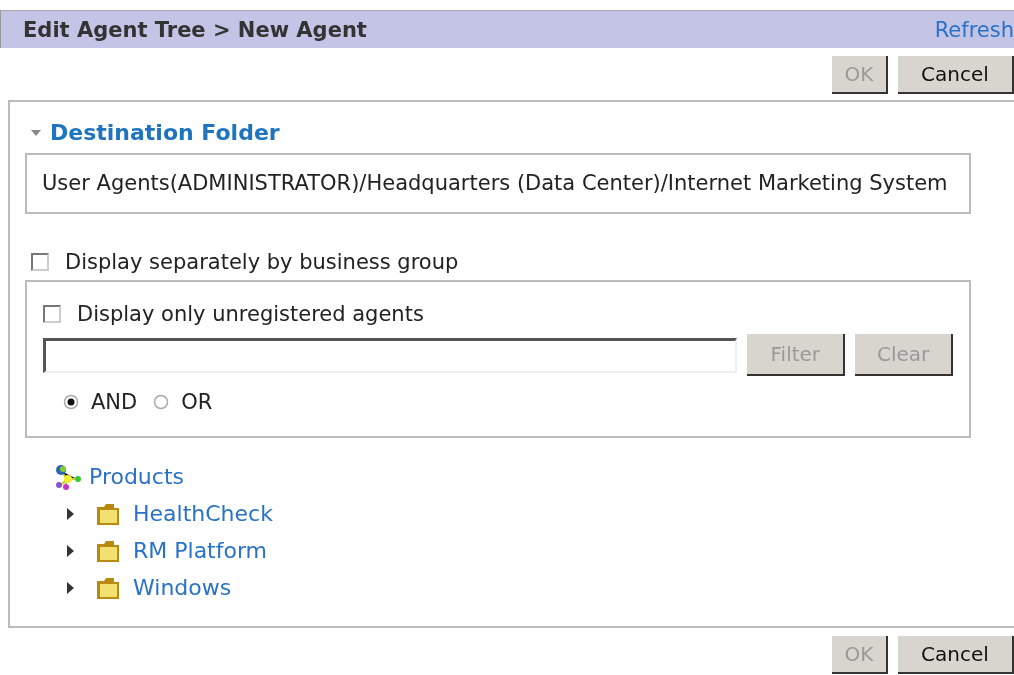 The height and width of the screenshot is (675, 1014). I want to click on refresh-link: Refresh, so click(974, 29).